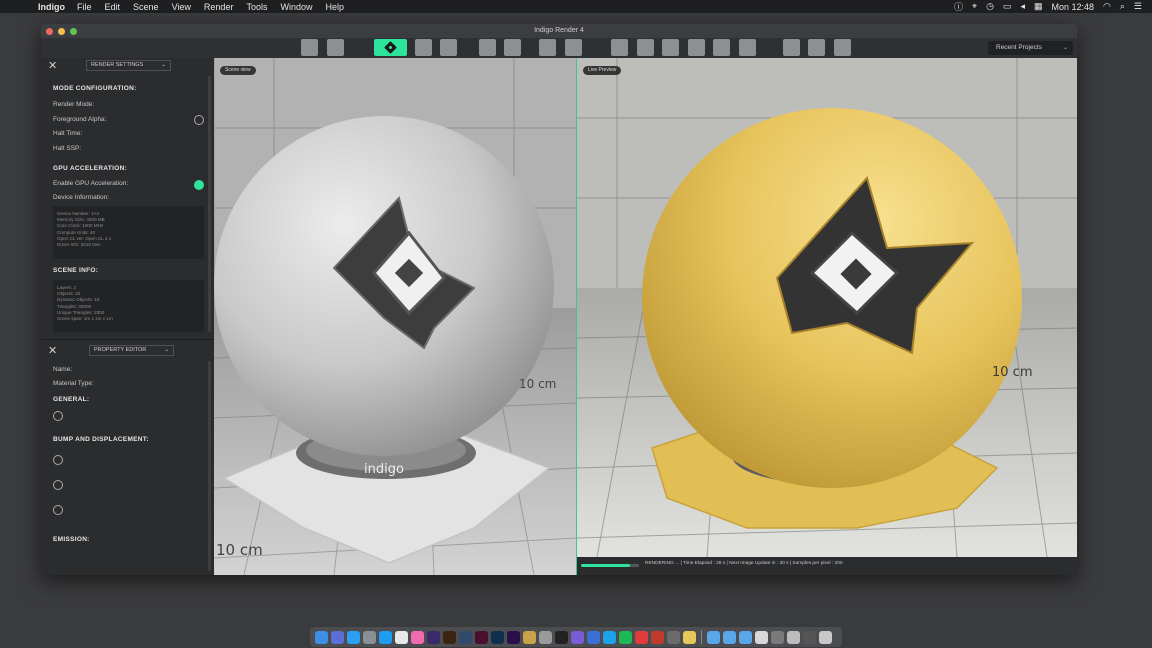 This screenshot has height=648, width=1152. I want to click on foreground-alpha-radio, so click(199, 120).